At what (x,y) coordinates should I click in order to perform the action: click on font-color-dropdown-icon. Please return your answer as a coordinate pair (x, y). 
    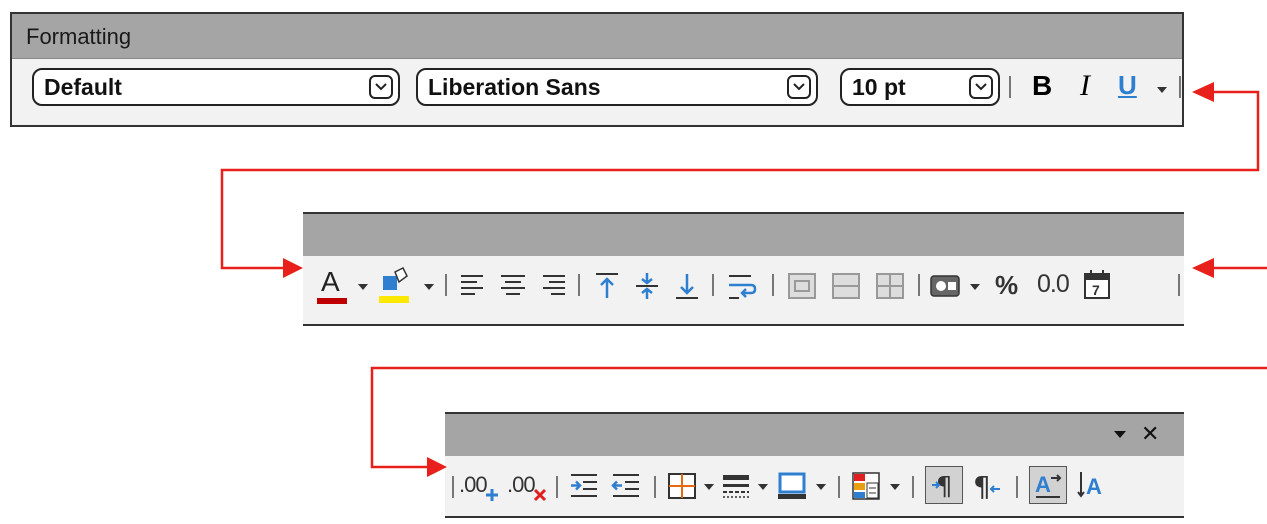
    Looking at the image, I should click on (363, 287).